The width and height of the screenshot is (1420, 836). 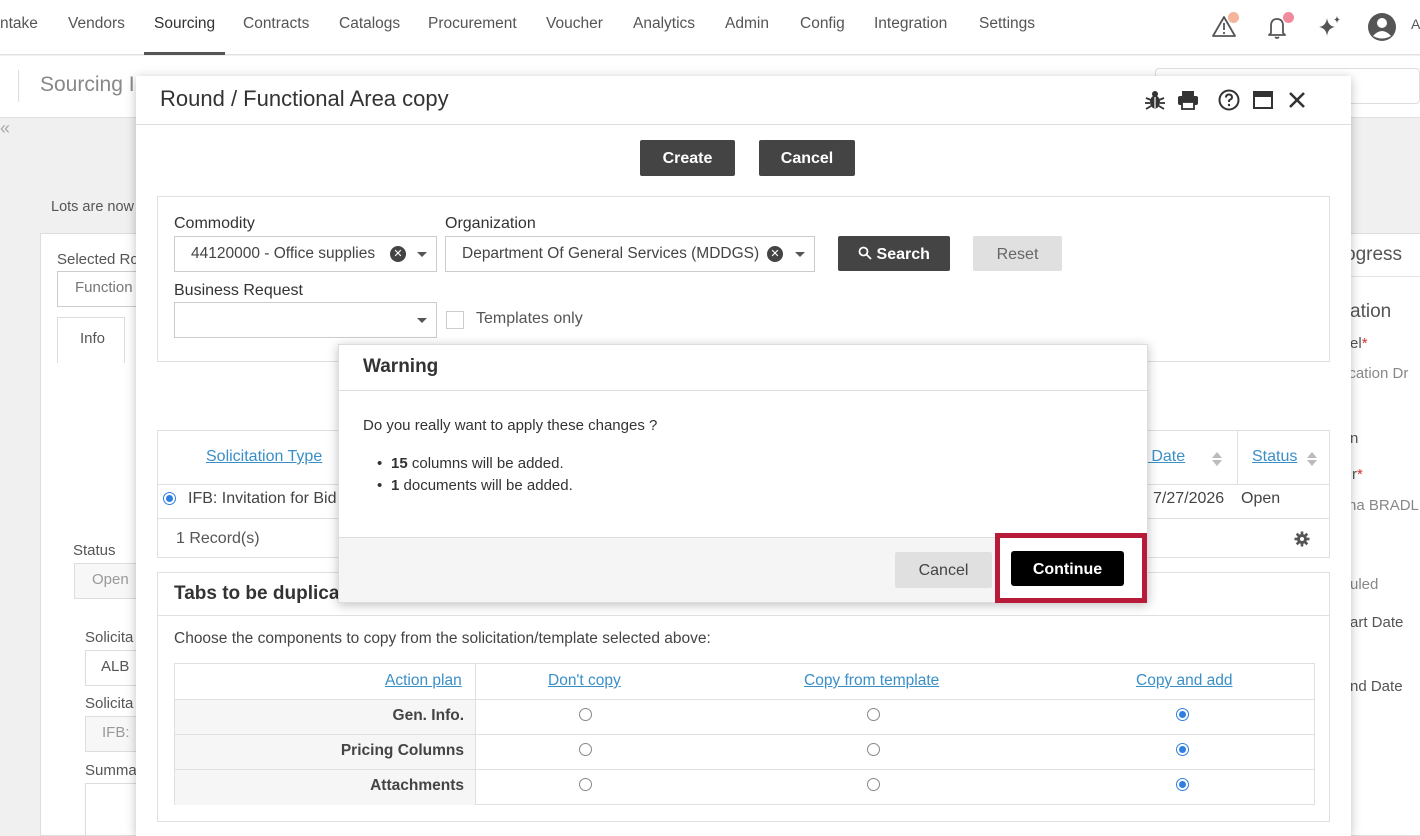 What do you see at coordinates (529, 318) in the screenshot?
I see `templates-only-label: Templates only` at bounding box center [529, 318].